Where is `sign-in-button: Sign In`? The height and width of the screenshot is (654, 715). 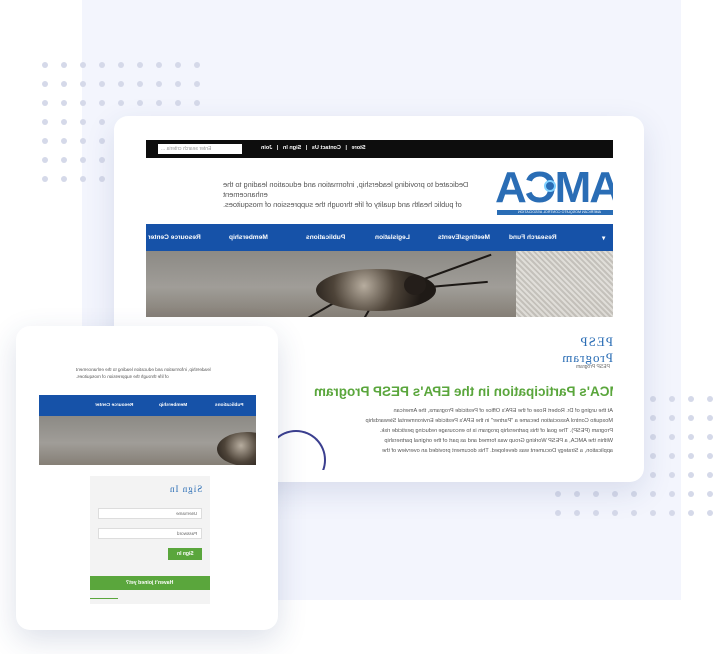
sign-in-button: Sign In is located at coordinates (185, 554).